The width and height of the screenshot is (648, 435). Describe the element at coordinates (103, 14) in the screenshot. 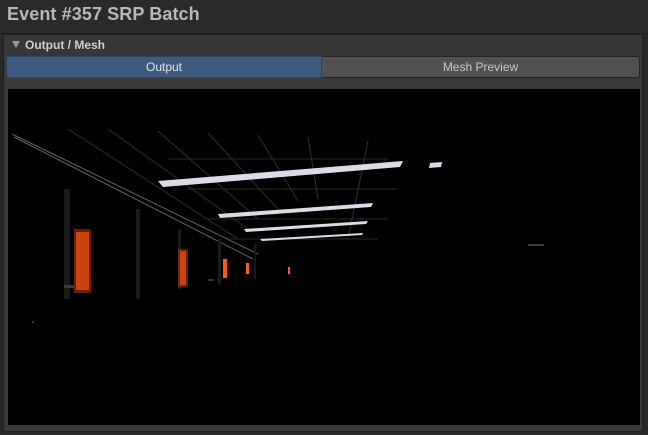

I see `event-title: Event #357 SRP Batch` at that location.